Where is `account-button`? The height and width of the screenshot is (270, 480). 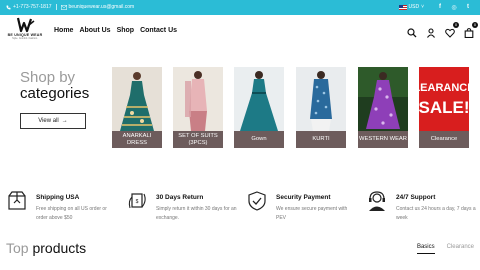 account-button is located at coordinates (431, 31).